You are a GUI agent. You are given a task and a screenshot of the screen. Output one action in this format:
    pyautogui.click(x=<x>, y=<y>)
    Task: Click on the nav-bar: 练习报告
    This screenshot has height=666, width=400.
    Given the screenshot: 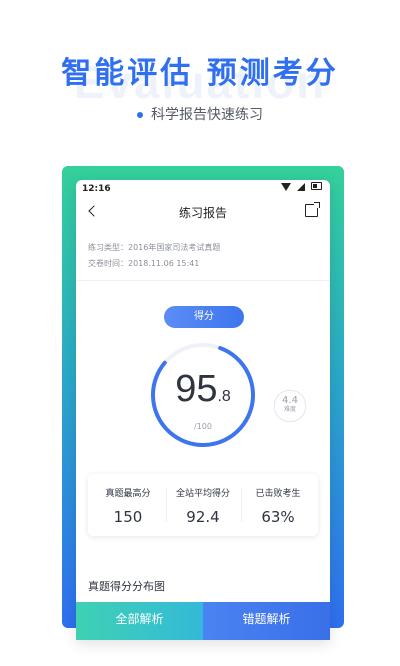 What is the action you would take?
    pyautogui.click(x=203, y=212)
    